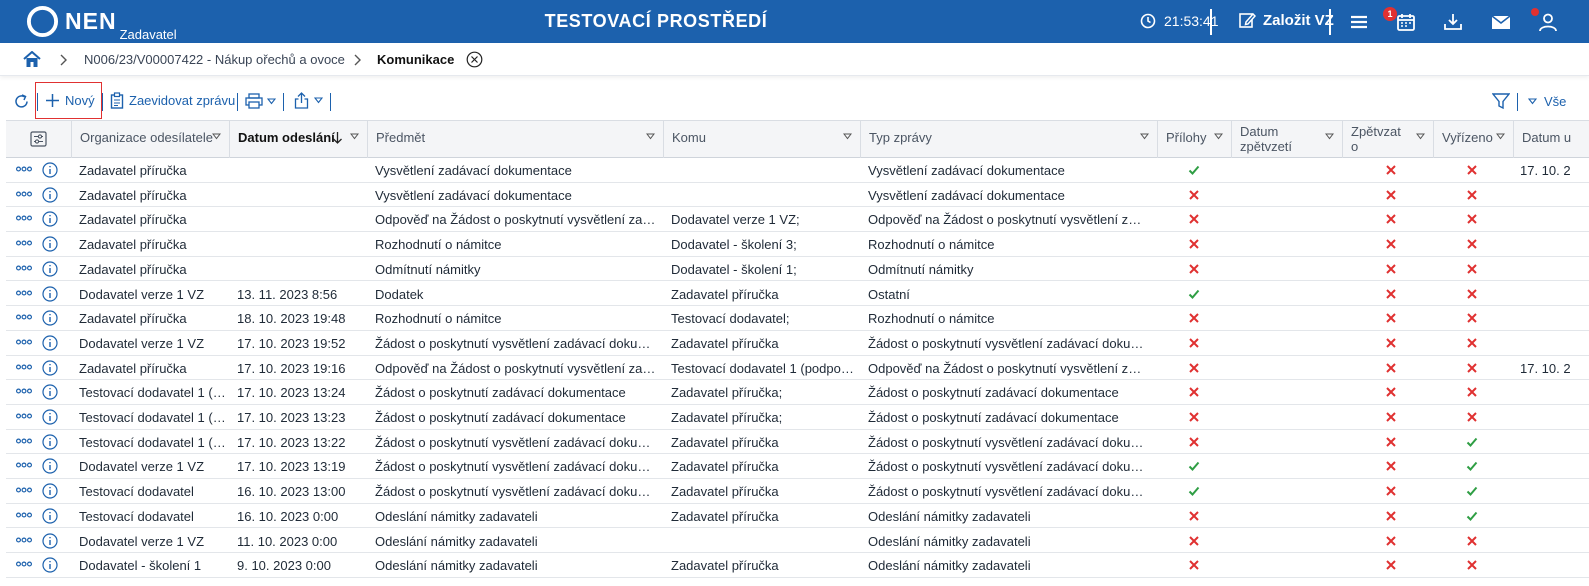  Describe the element at coordinates (117, 100) in the screenshot. I see `clipboard-icon` at that location.